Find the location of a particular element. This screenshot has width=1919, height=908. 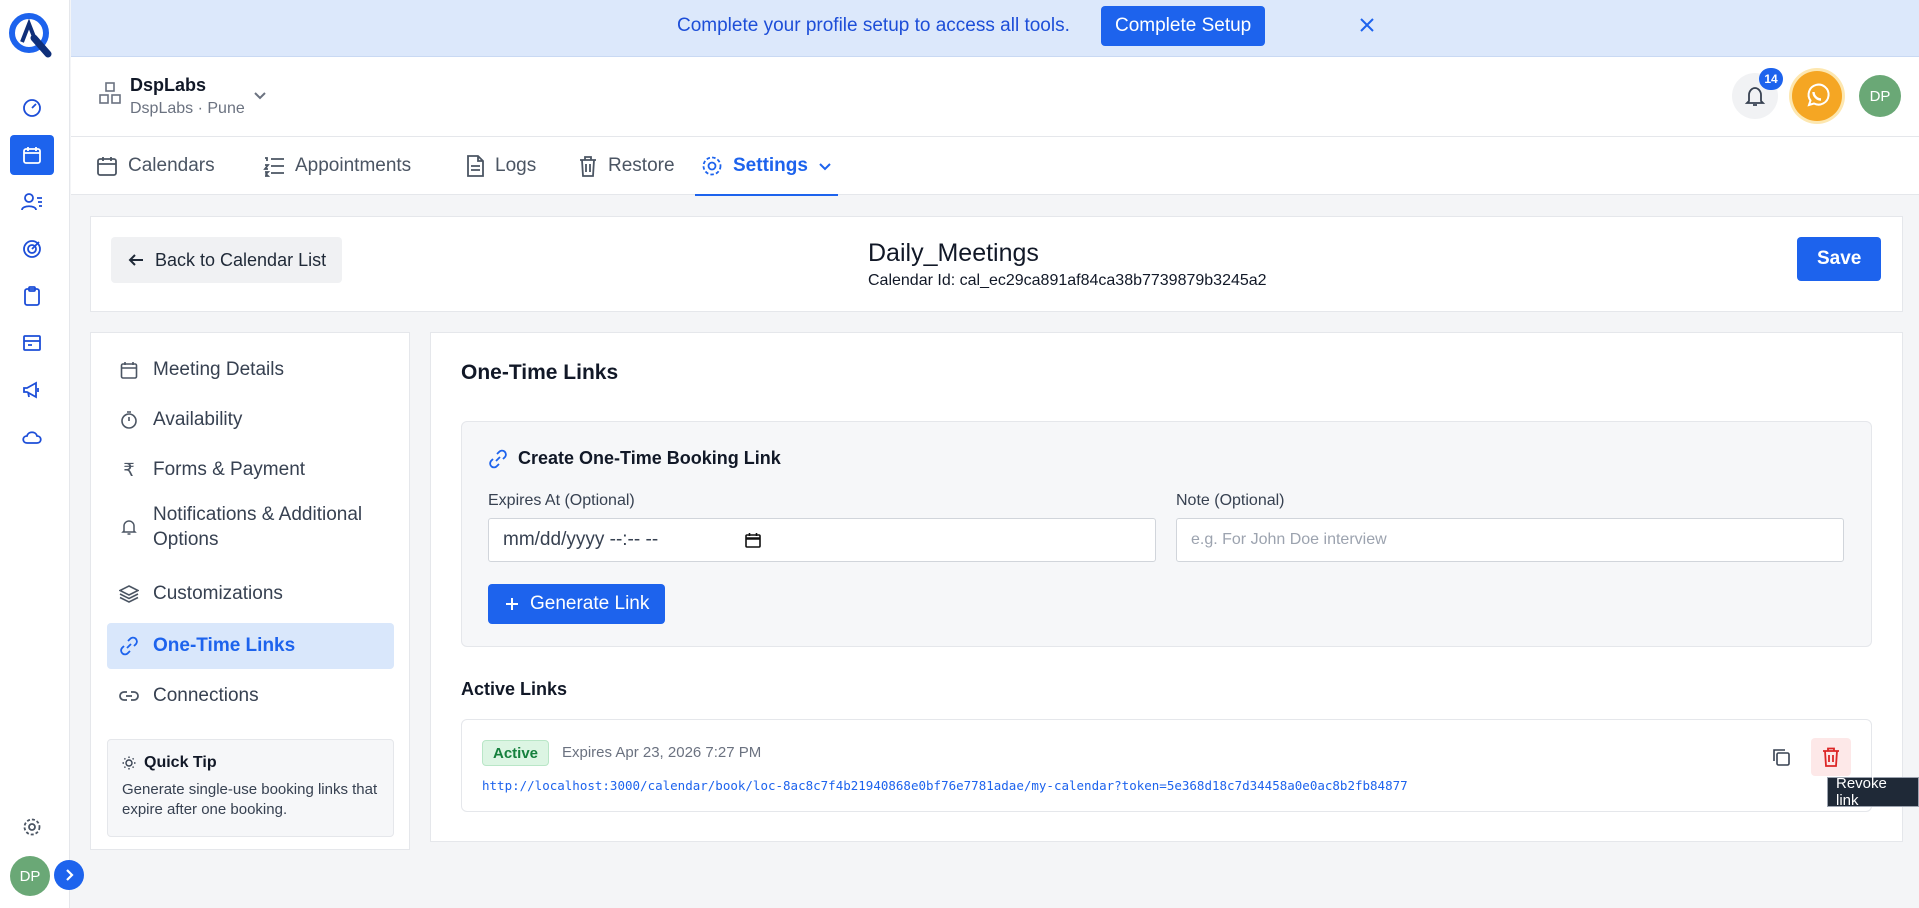

page-title: Daily_Meetings is located at coordinates (953, 253).